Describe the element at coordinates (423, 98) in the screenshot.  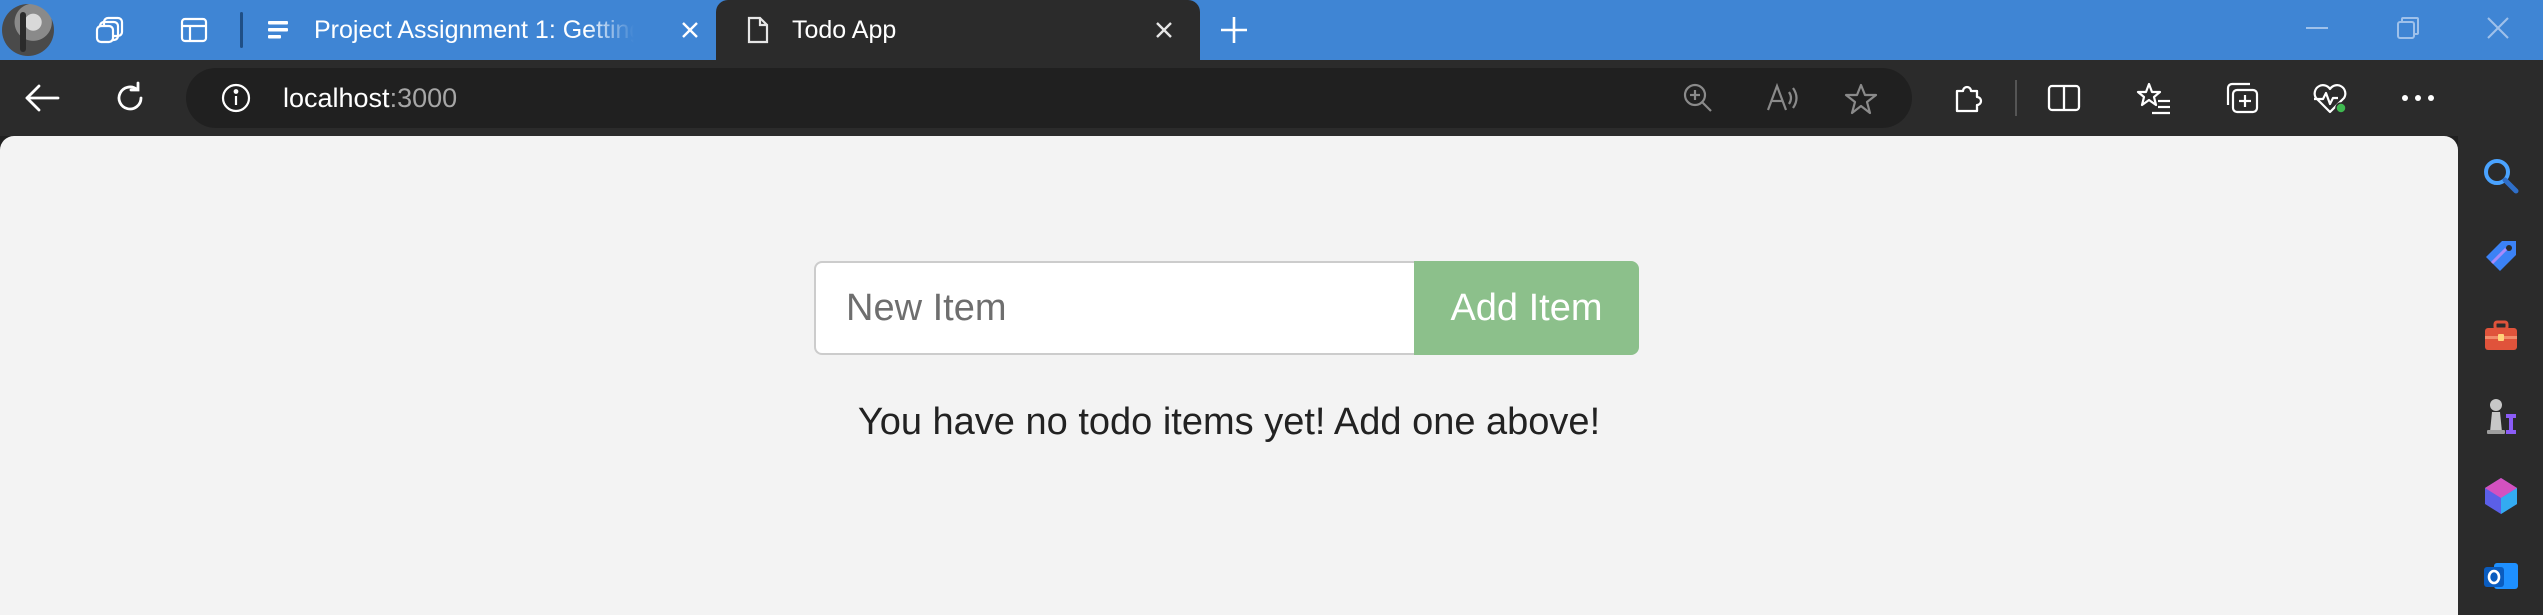
I see `url-port: :3000` at that location.